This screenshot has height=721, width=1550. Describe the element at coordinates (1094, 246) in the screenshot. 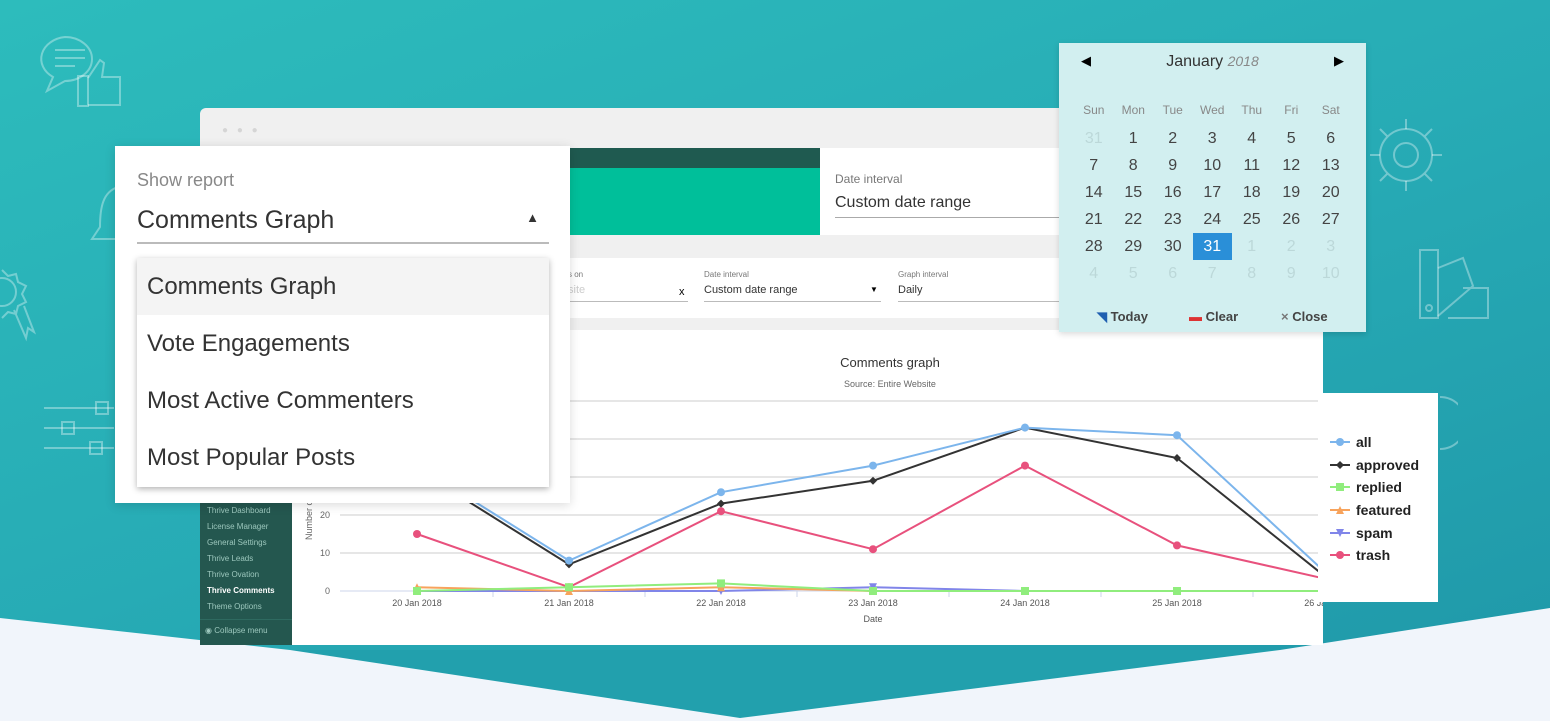

I see `calendar-day: 28` at that location.